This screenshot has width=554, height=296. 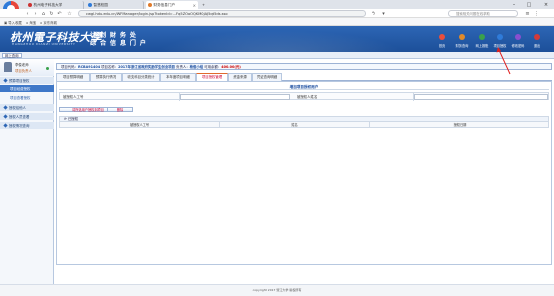 I want to click on tab-budget-execution: 预算执行情况, so click(x=106, y=77).